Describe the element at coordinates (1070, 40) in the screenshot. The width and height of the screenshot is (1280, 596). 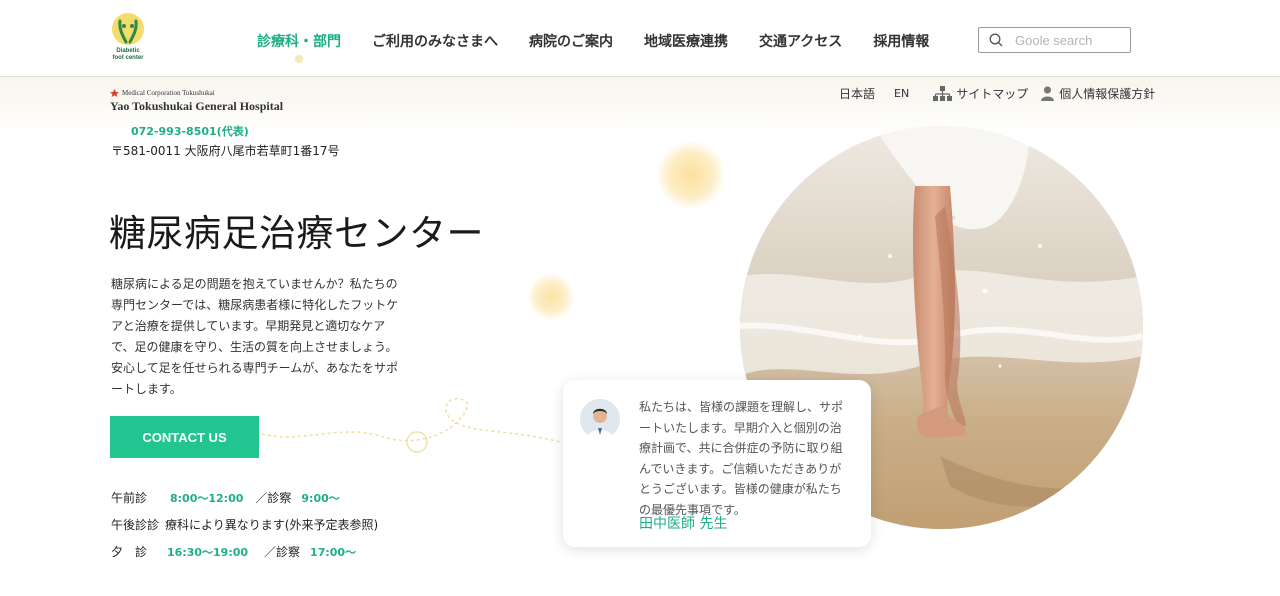
I see `search-input` at that location.